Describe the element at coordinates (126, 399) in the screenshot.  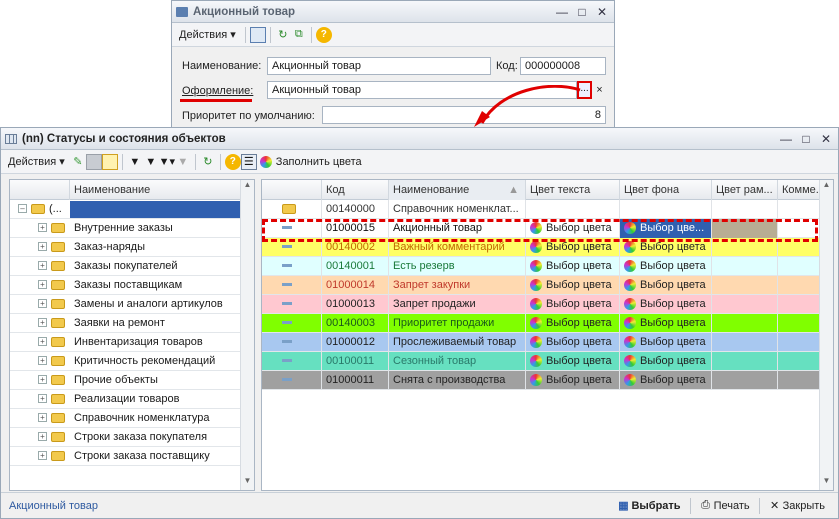
I see `tree-item: + Реализации товаров` at that location.